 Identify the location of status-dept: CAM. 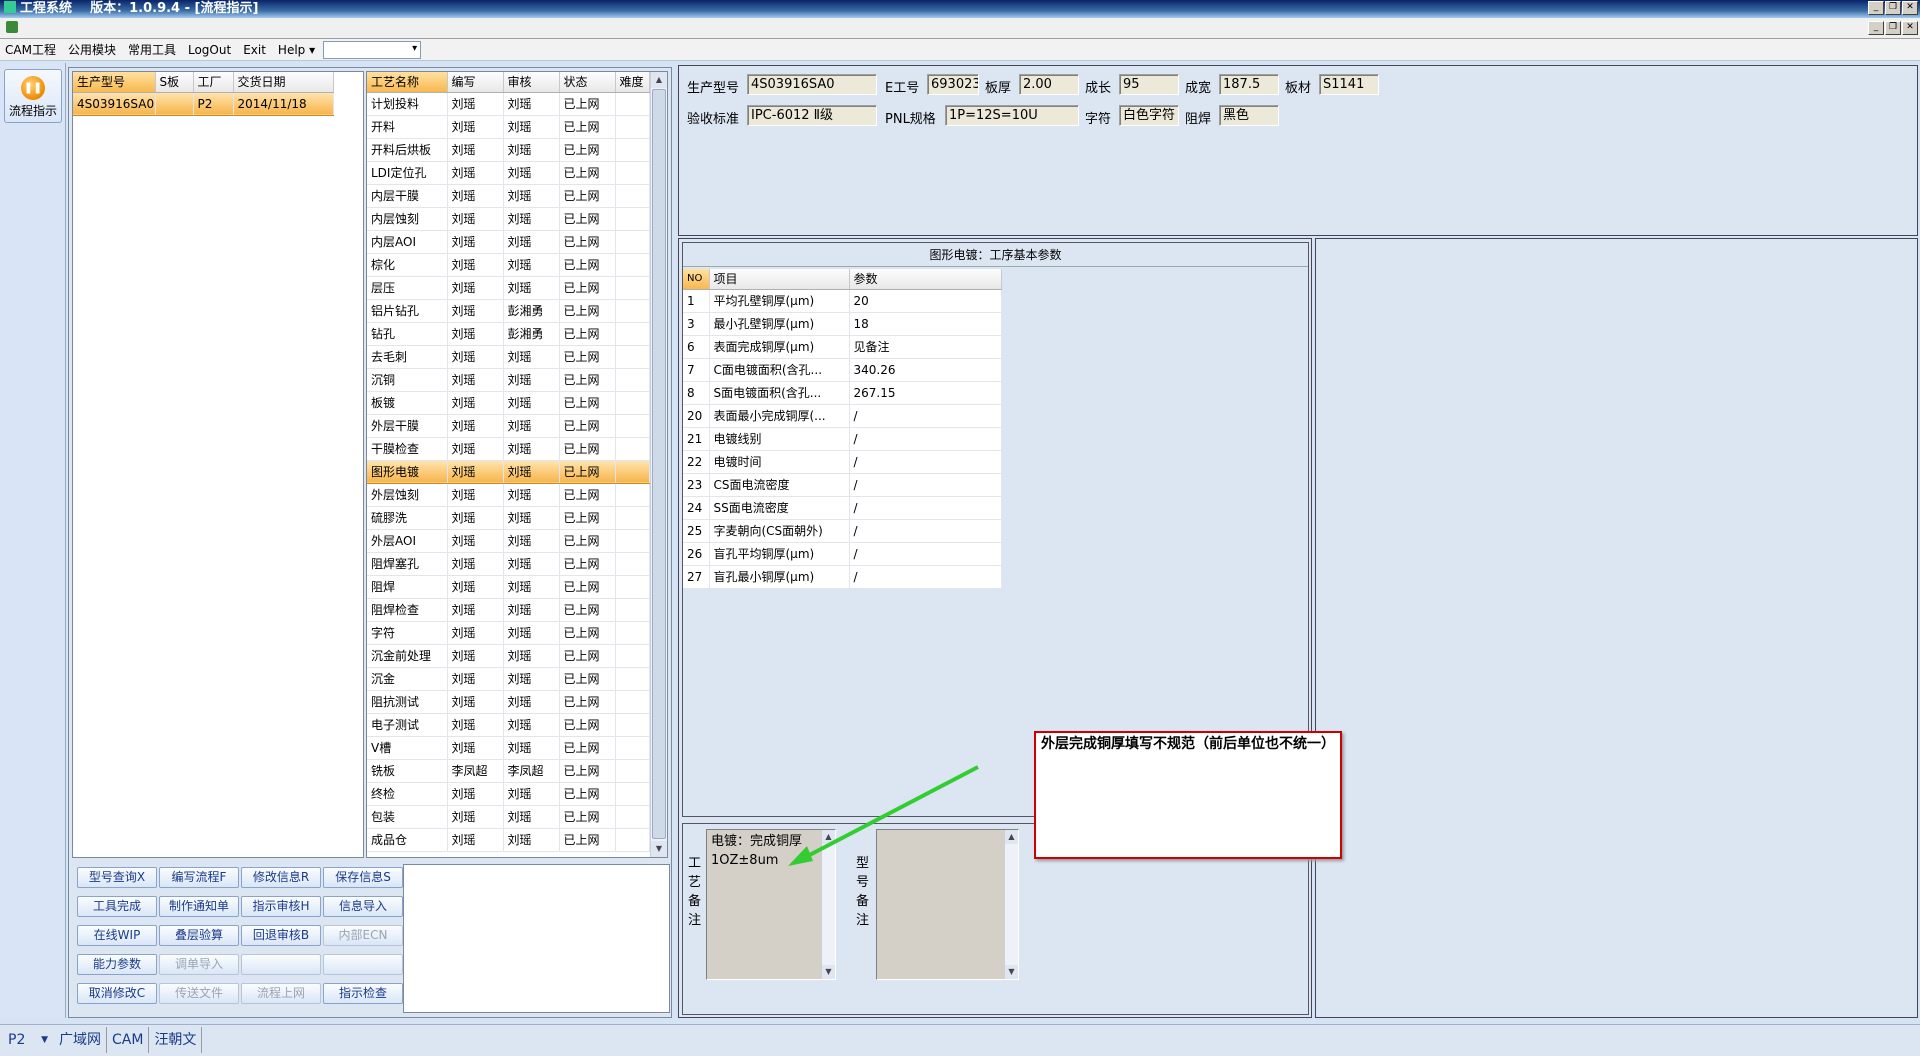
(128, 1040).